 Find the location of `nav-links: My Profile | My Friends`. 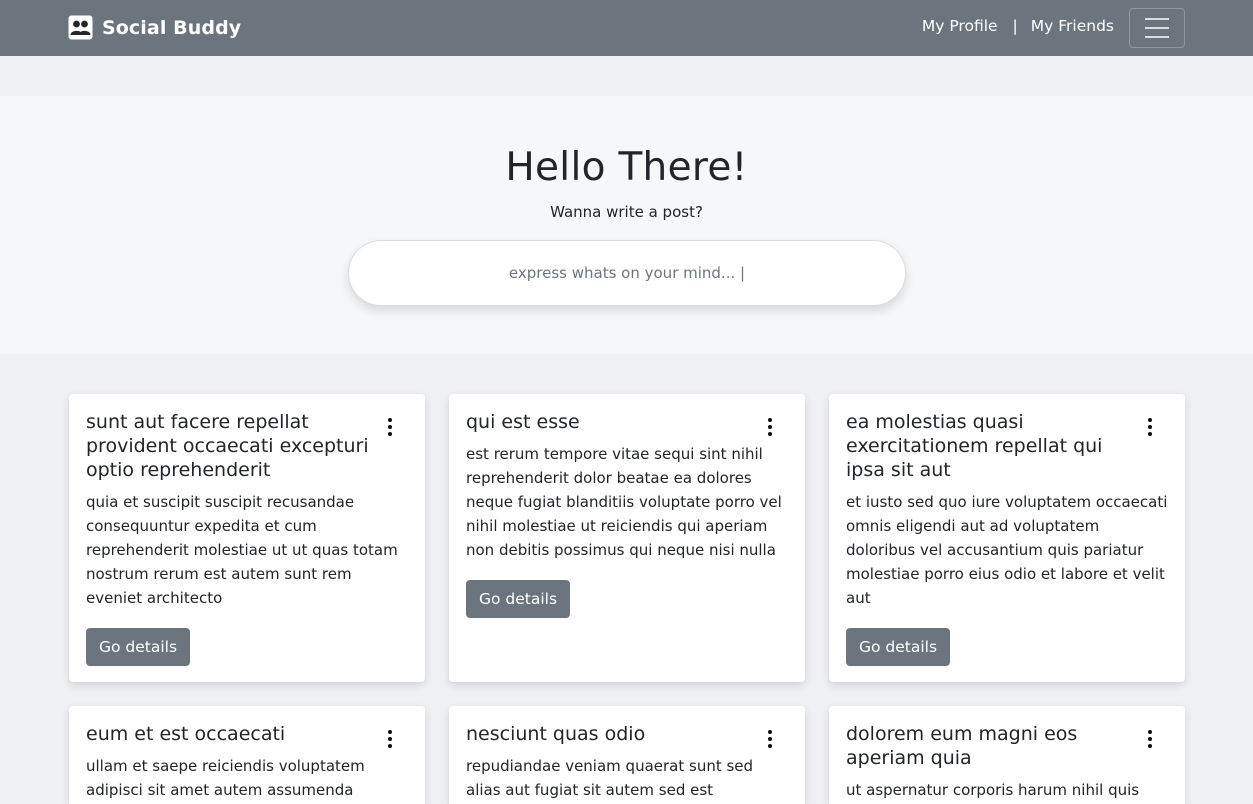

nav-links: My Profile | My Friends is located at coordinates (1018, 26).